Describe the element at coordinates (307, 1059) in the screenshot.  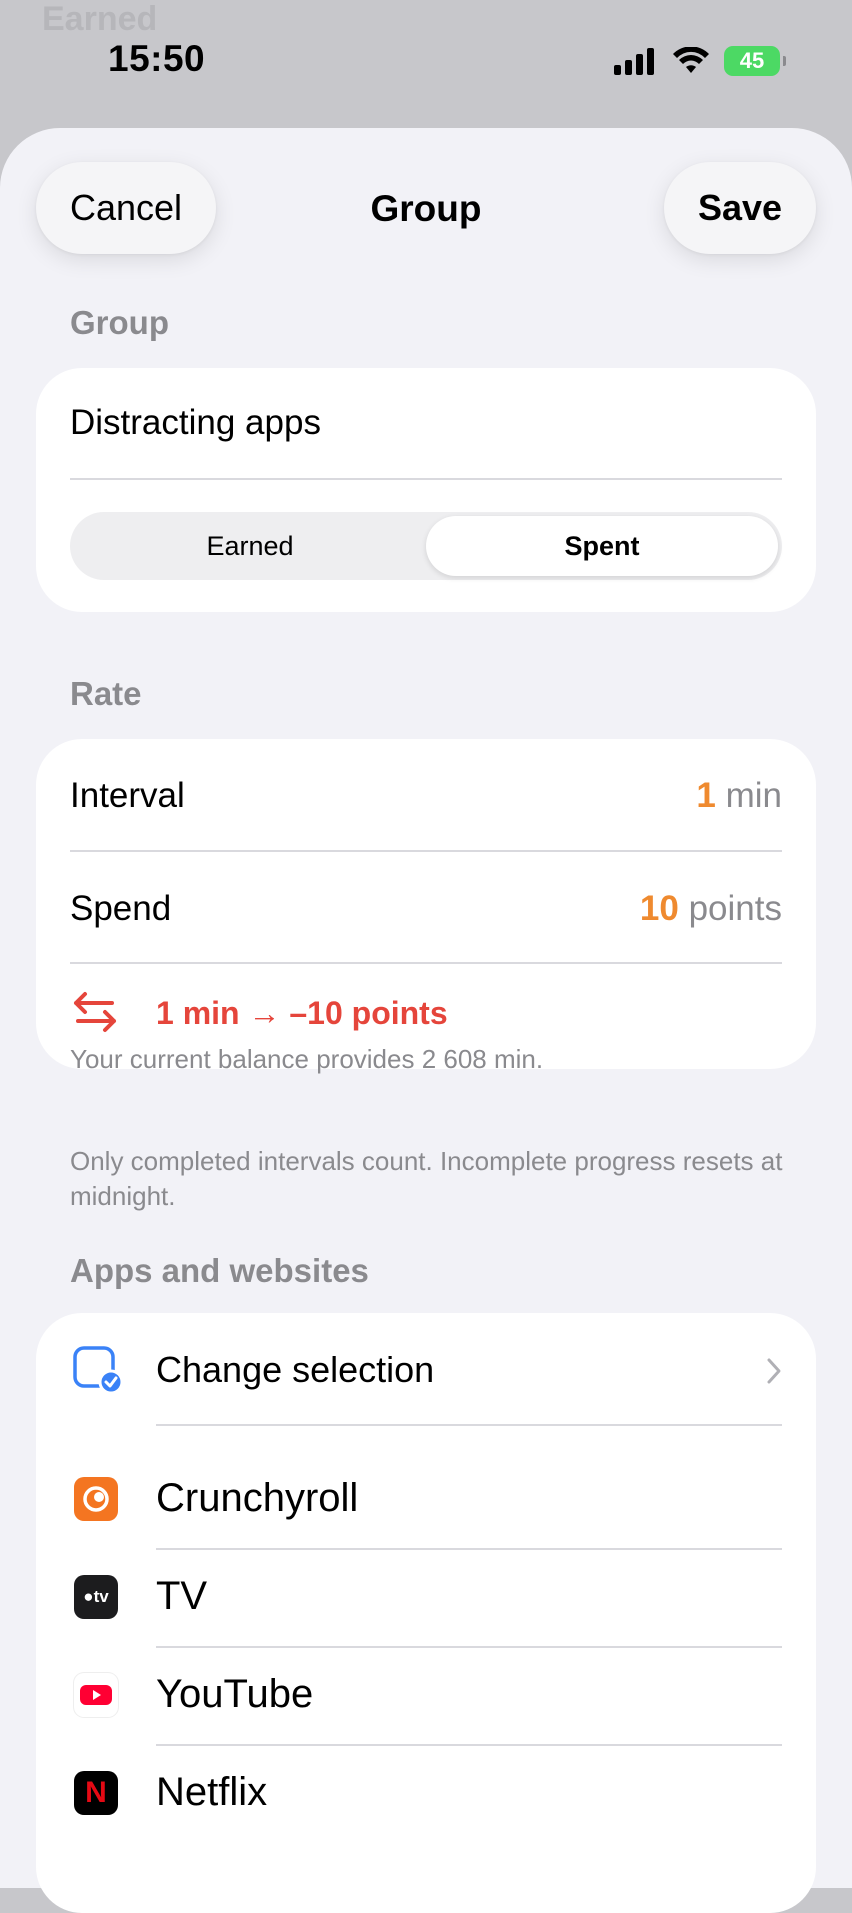
I see `balance-note: Your current balance provides 2 608 min.` at that location.